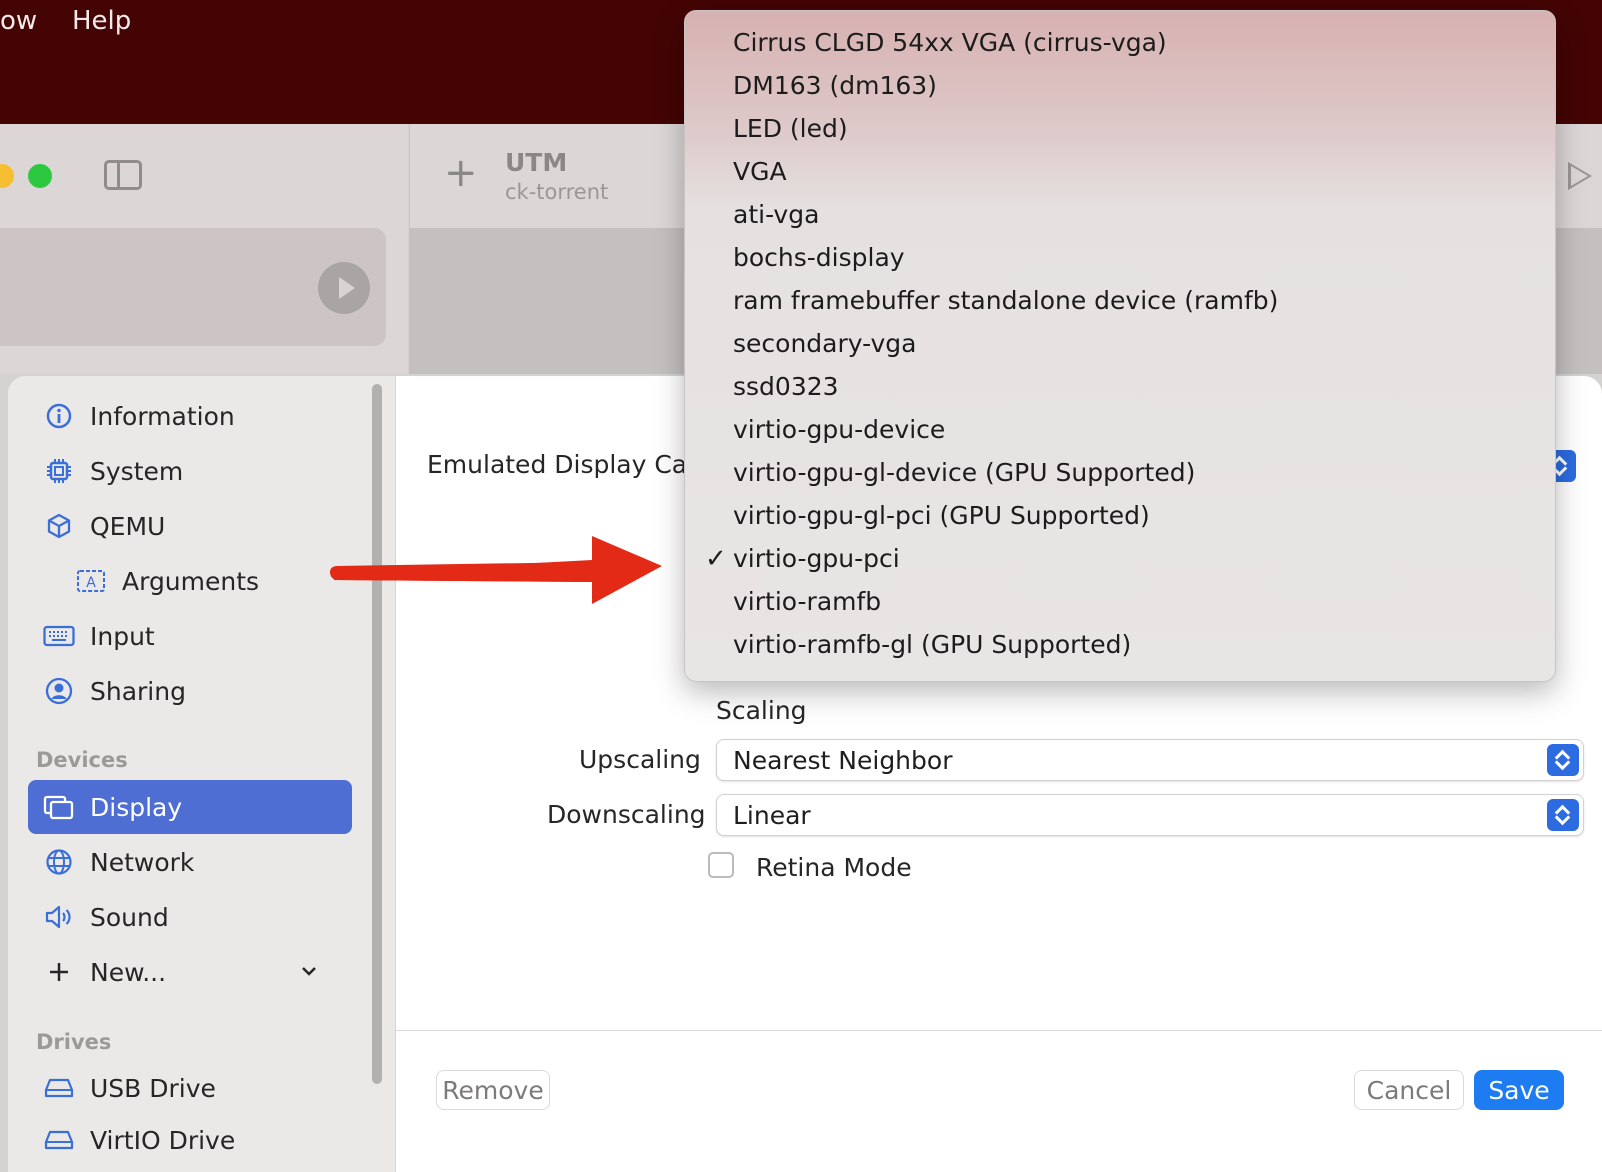 The height and width of the screenshot is (1172, 1602). I want to click on checkmark-icon: ✓, so click(716, 558).